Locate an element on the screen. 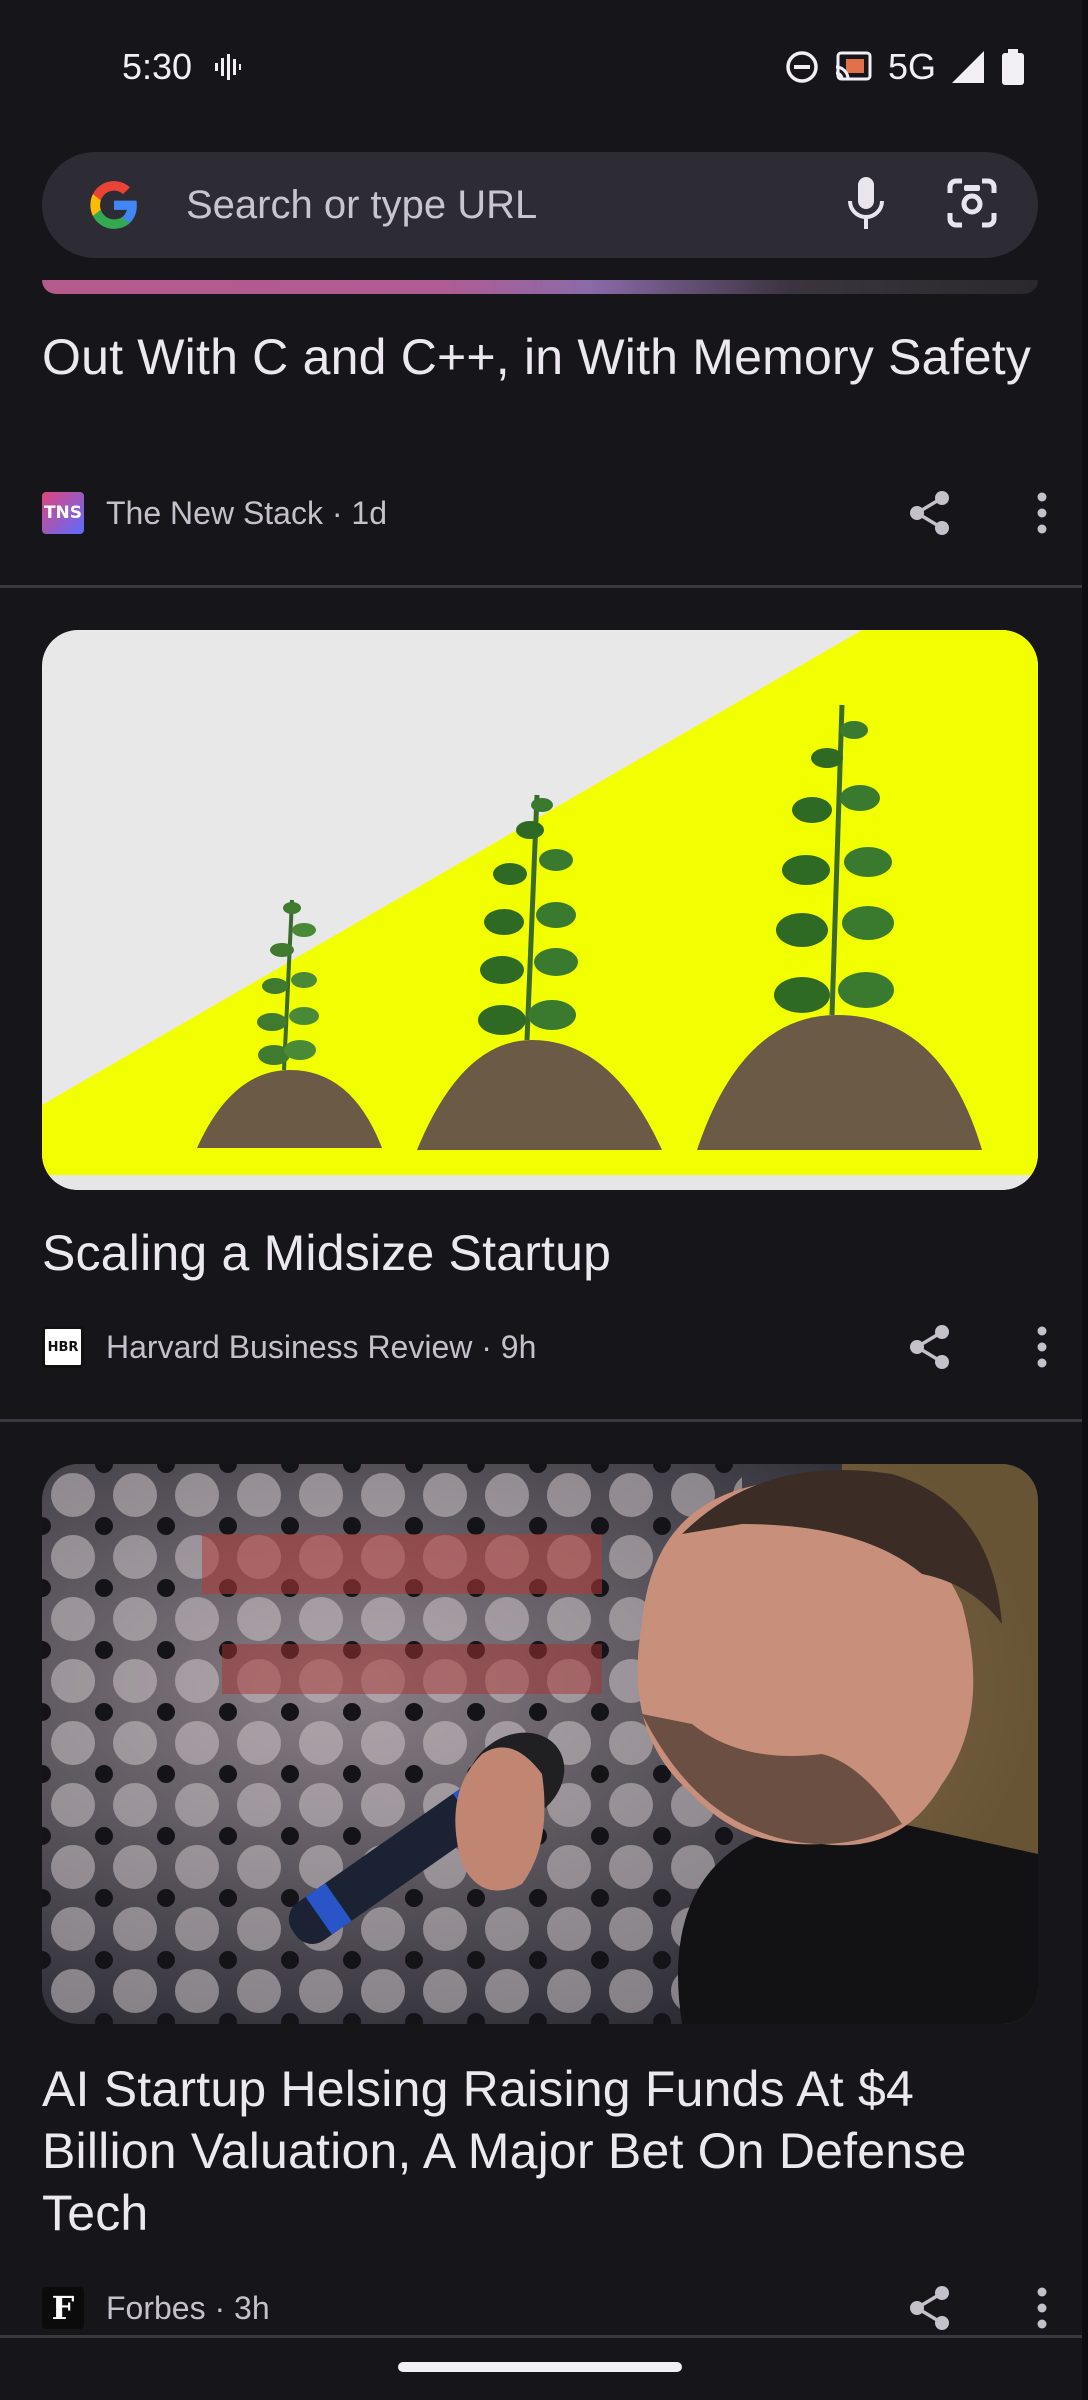 Image resolution: width=1088 pixels, height=2400 pixels. article-meta: TNS The New Stack · 1d is located at coordinates (539, 513).